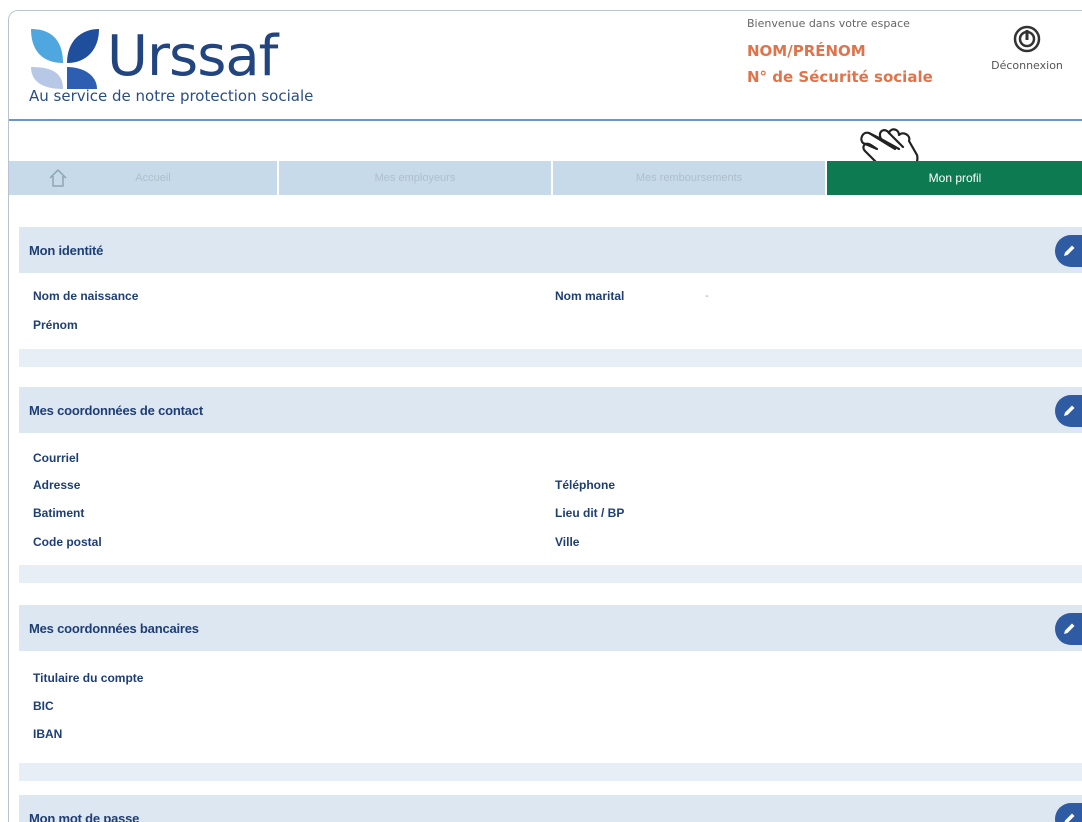 The height and width of the screenshot is (822, 1082). I want to click on home-icon, so click(58, 178).